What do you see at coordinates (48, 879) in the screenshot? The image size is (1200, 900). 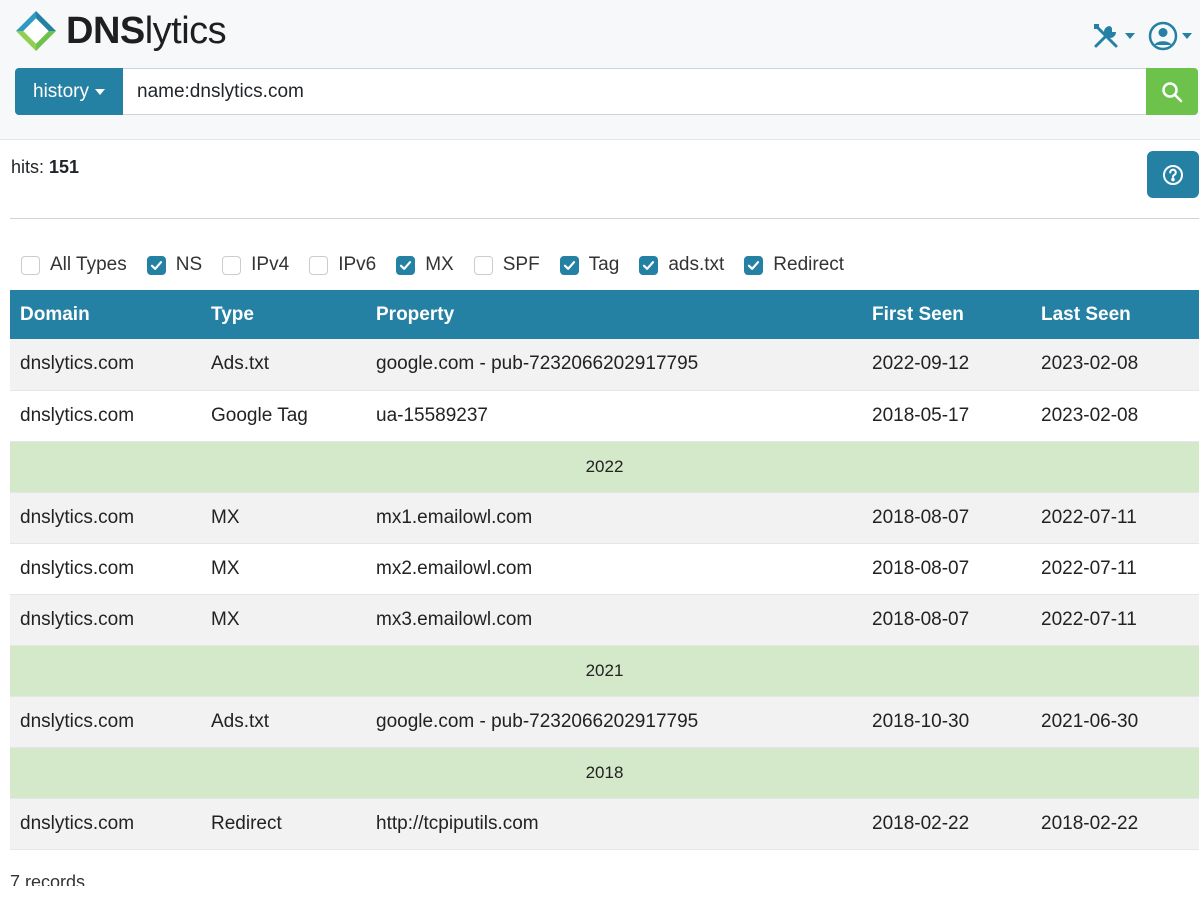 I see `records-count: 7 records` at bounding box center [48, 879].